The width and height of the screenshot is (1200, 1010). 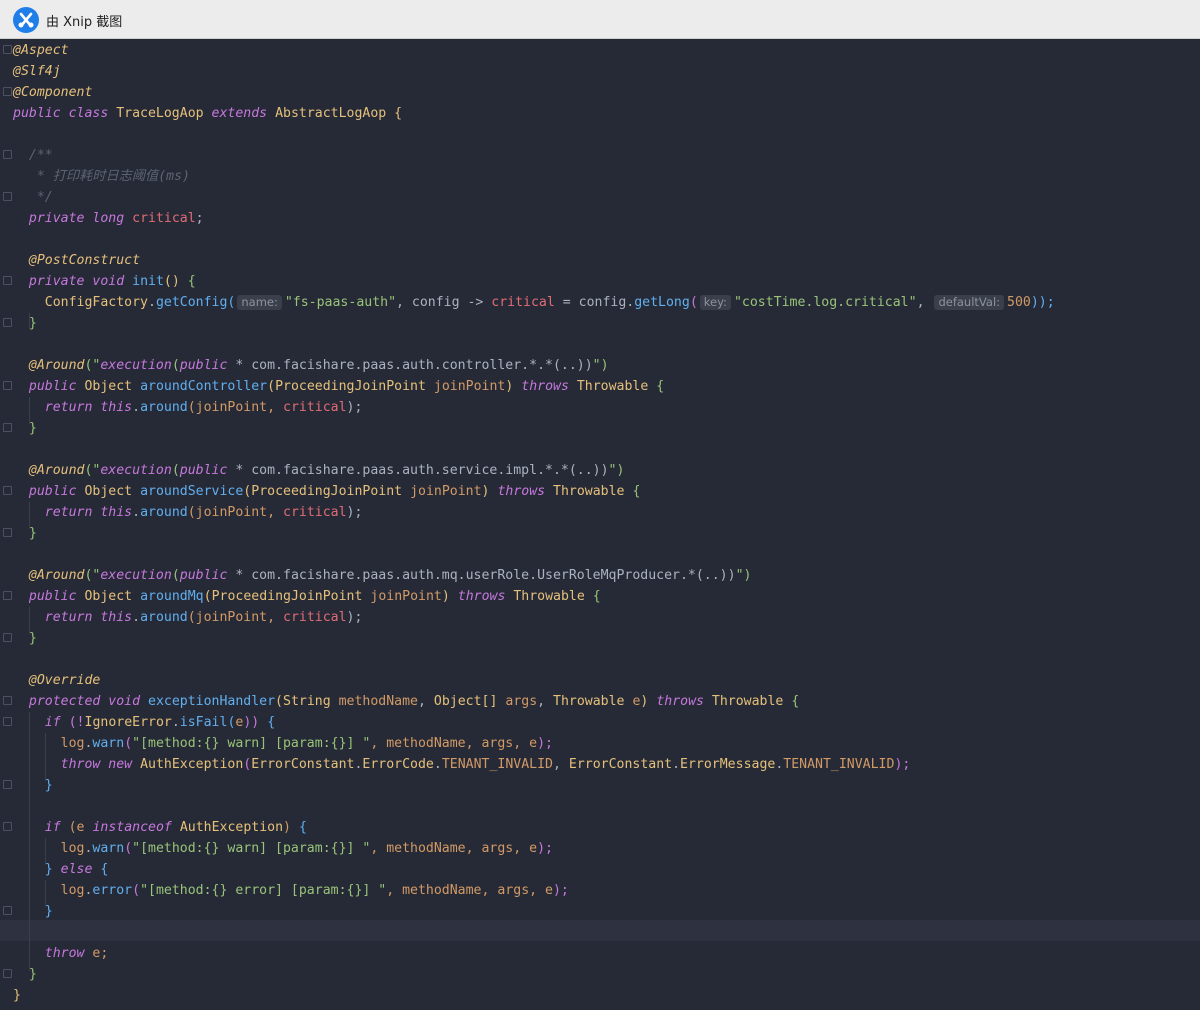 I want to click on param-hint-name: name:, so click(x=259, y=302).